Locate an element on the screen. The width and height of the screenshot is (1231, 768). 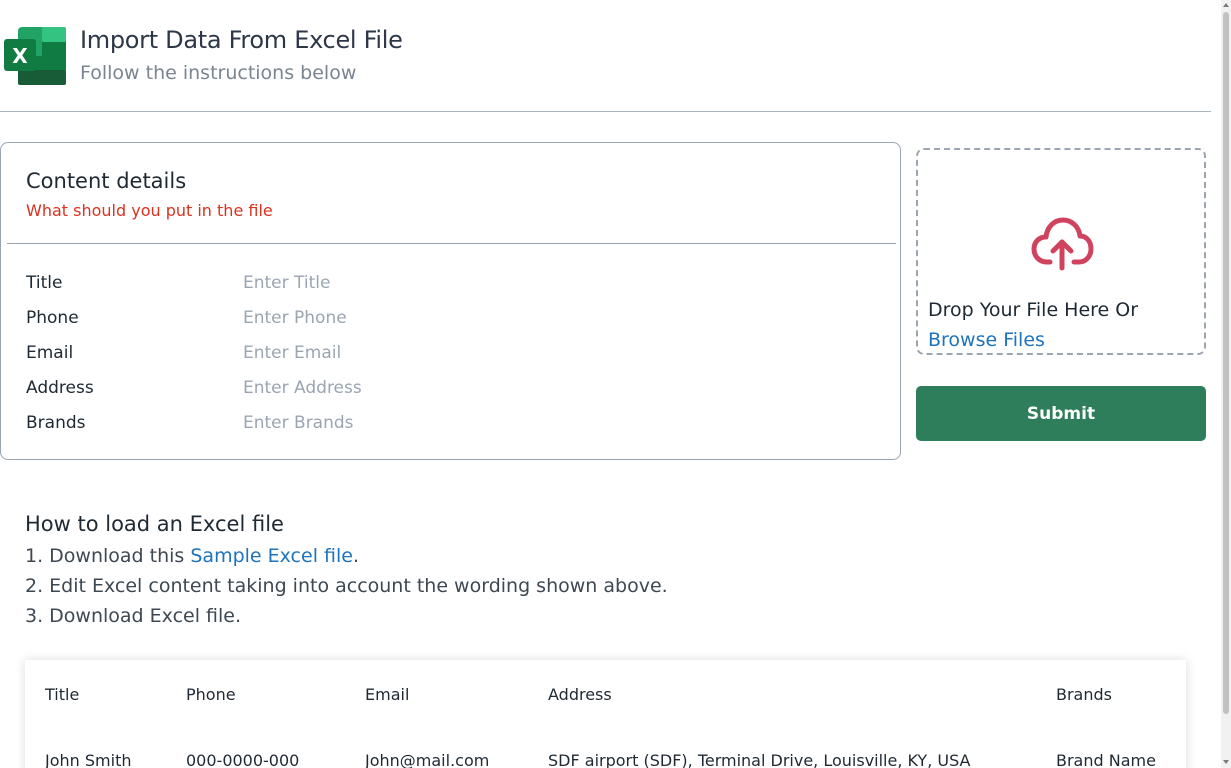
field-row-title: Title is located at coordinates (446, 283).